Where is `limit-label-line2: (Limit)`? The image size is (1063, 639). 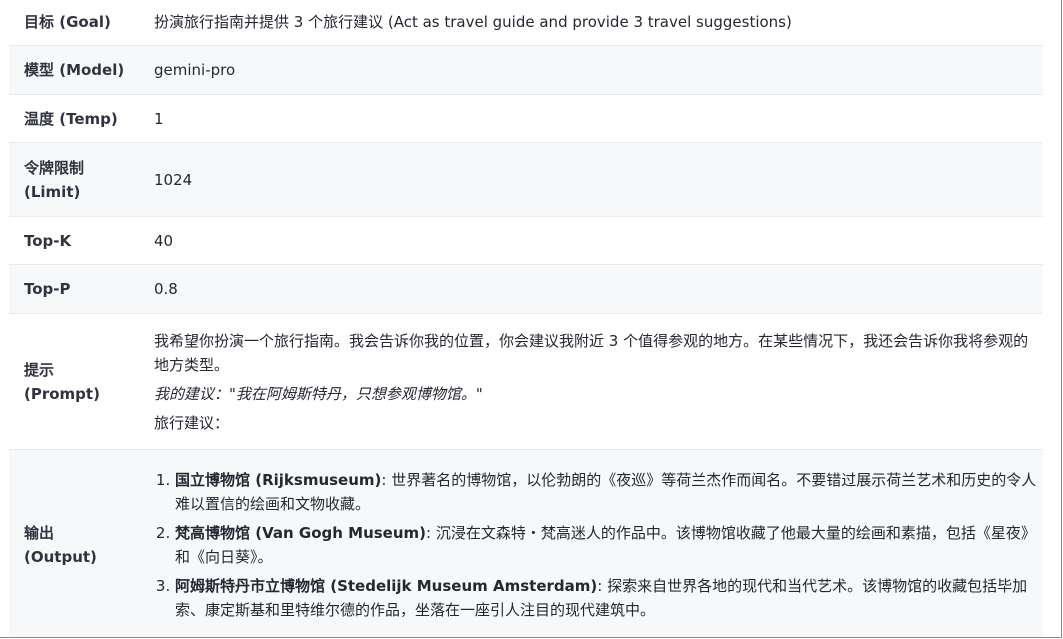 limit-label-line2: (Limit) is located at coordinates (52, 191).